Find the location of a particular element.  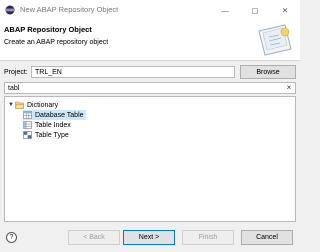

tree-item-table-index: Table Index is located at coordinates (47, 125).